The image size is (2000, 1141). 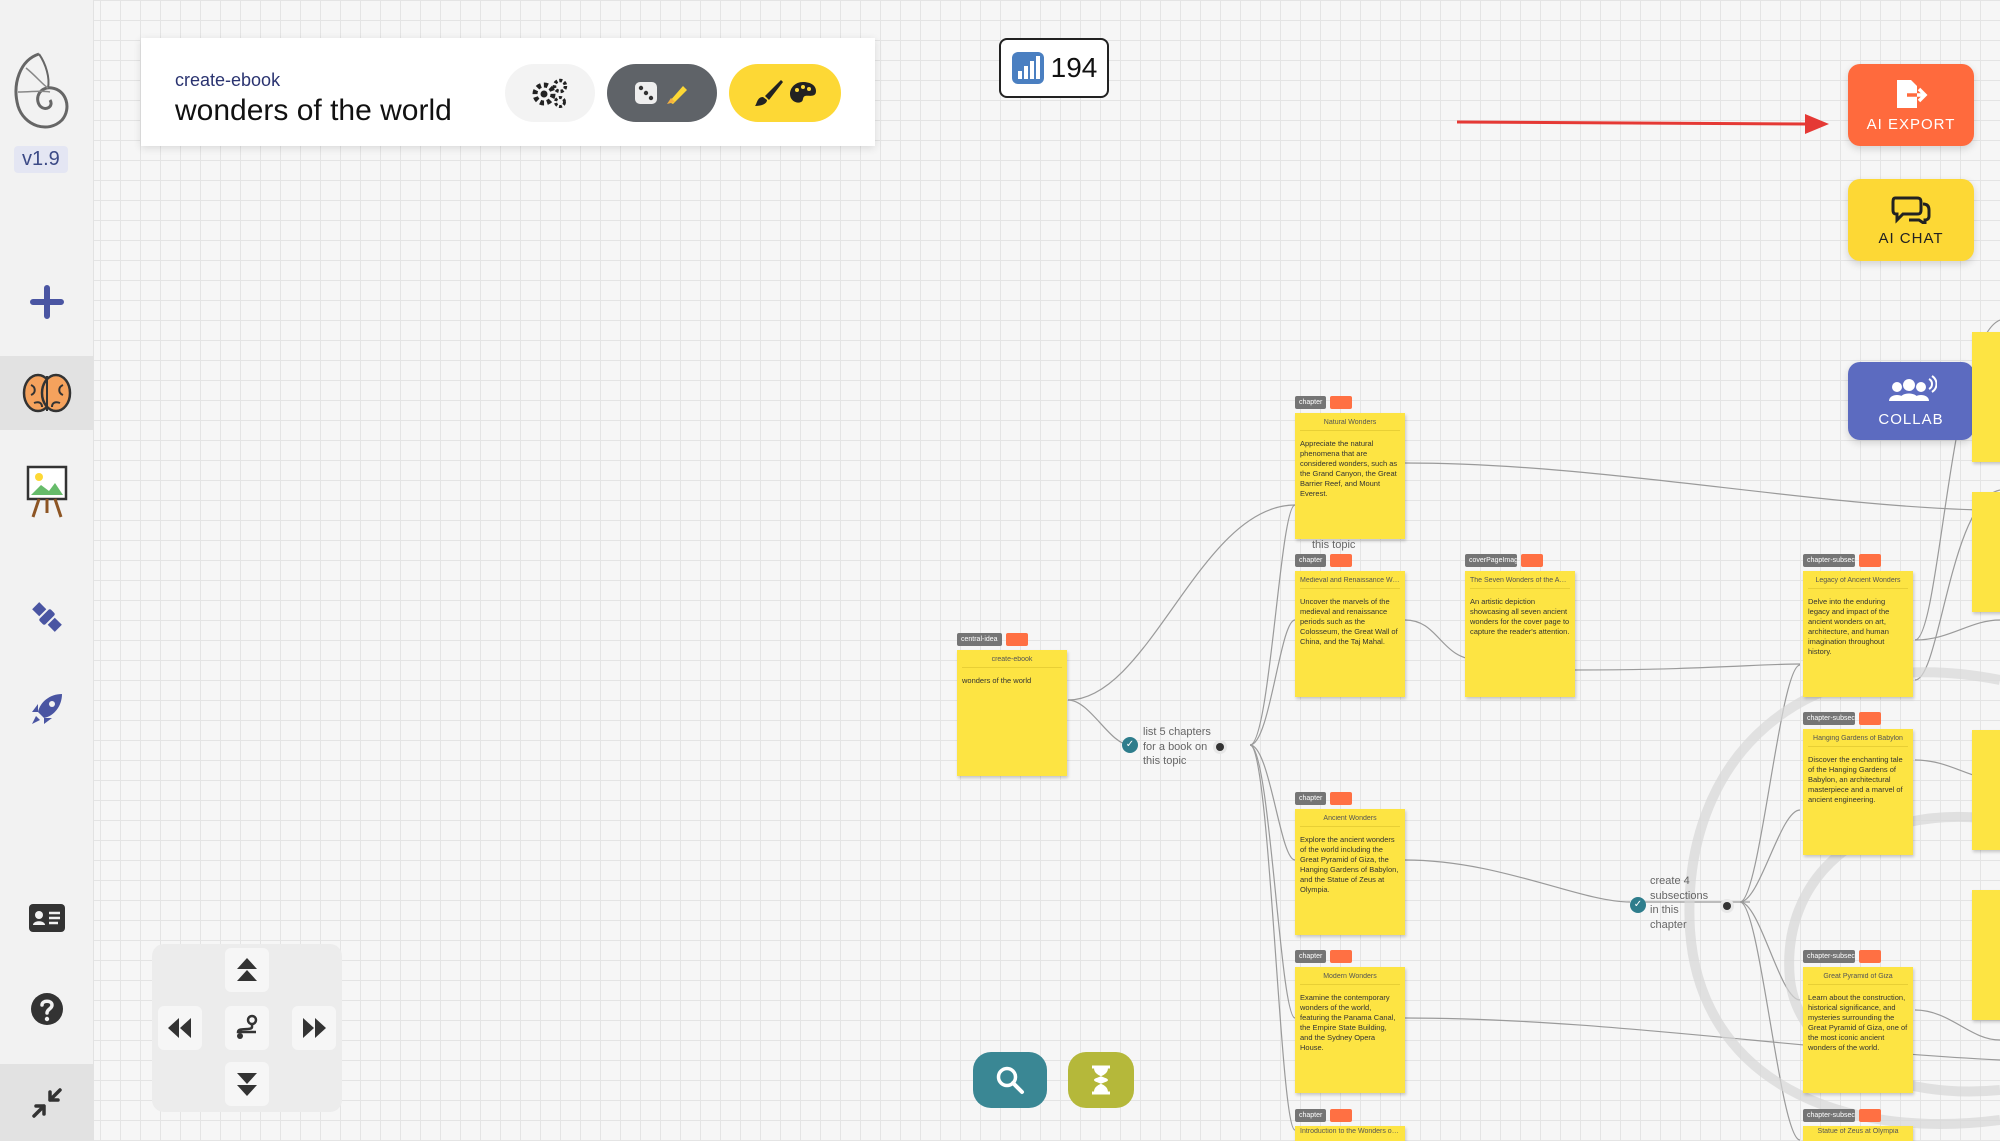 I want to click on node-tag-intro: chapter, so click(x=1324, y=1115).